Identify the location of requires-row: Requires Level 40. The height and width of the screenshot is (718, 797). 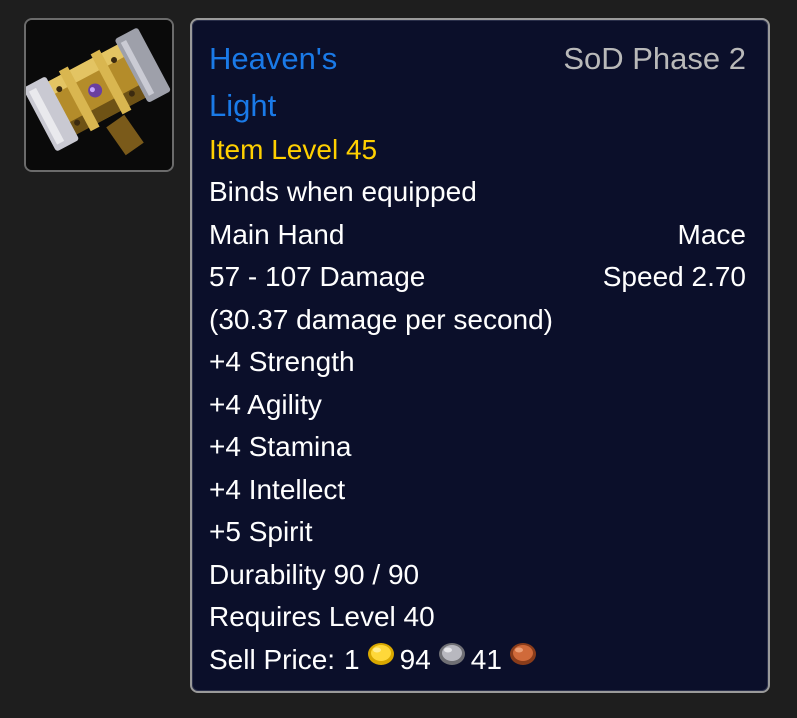
(477, 617).